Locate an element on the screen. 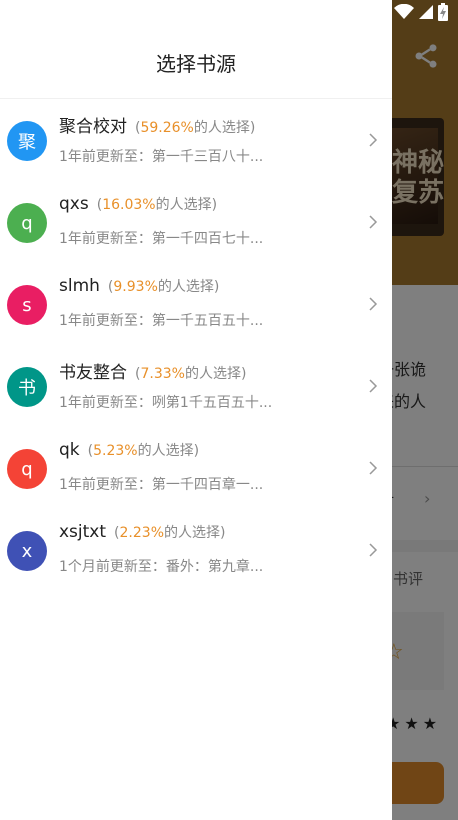  source-percent: (16.03%的人选择) is located at coordinates (157, 205).